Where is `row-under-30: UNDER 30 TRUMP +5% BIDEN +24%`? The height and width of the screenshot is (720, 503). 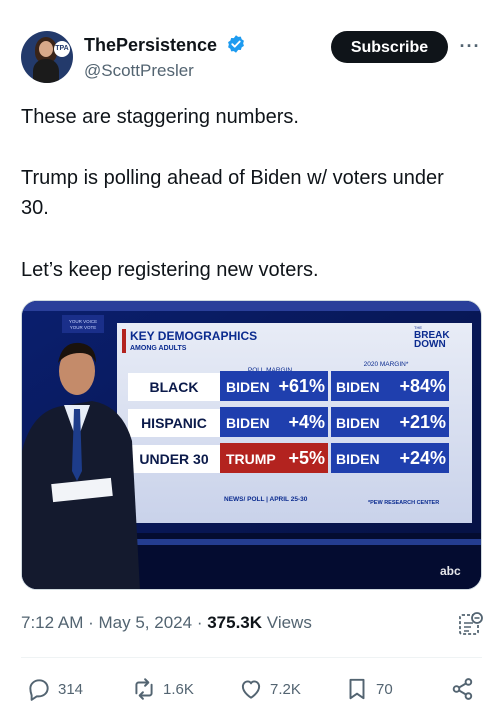 row-under-30: UNDER 30 TRUMP +5% BIDEN +24% is located at coordinates (288, 458).